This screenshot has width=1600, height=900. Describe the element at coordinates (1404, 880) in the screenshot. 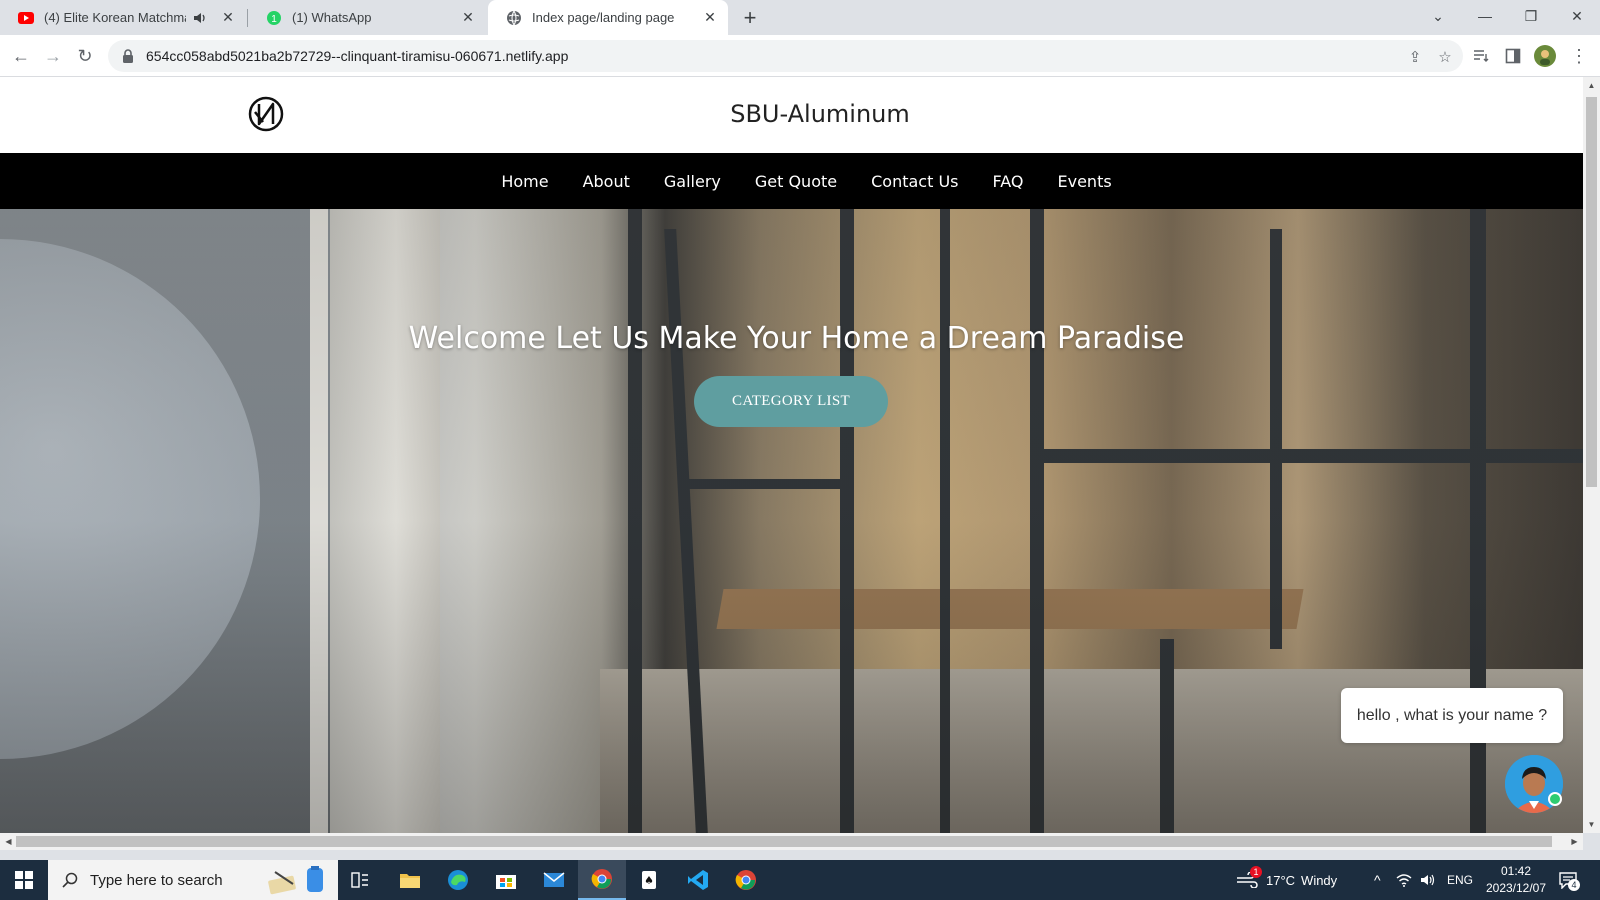

I see `wifi-icon` at that location.